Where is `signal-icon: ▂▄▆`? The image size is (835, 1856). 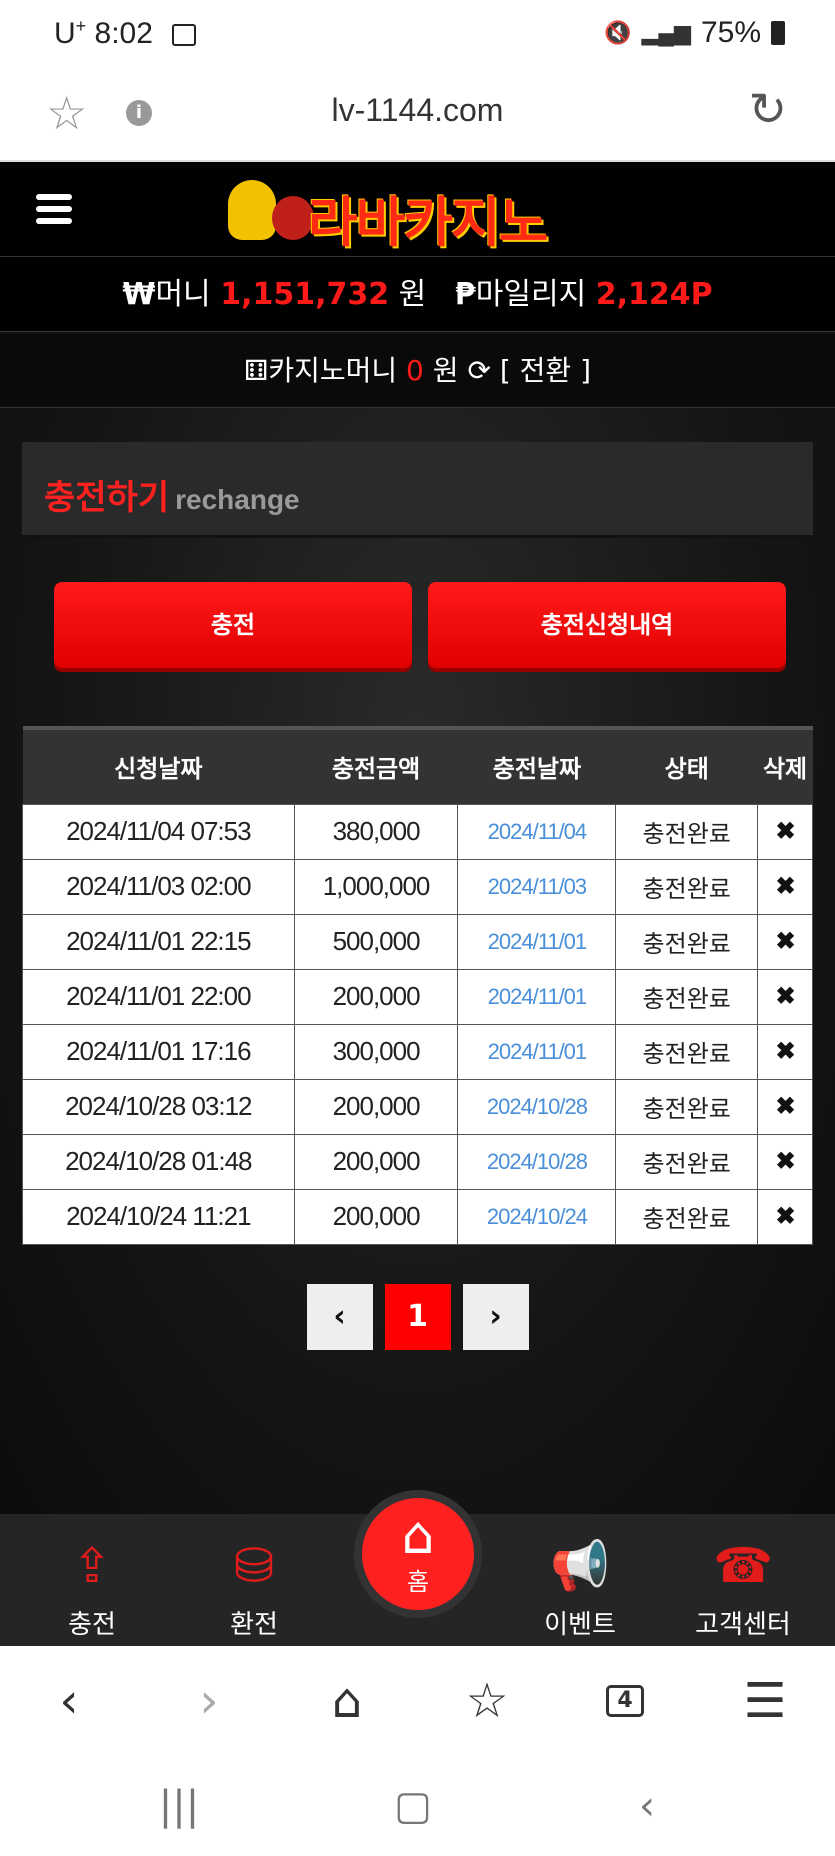
signal-icon: ▂▄▆ is located at coordinates (666, 32).